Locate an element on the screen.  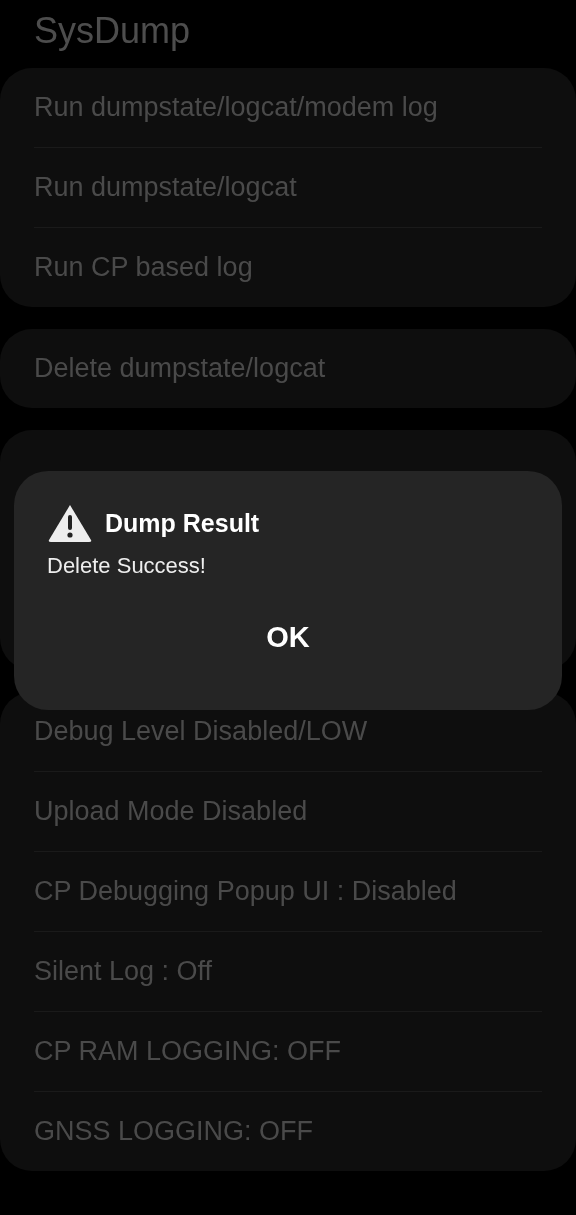
page-title: SysDump is located at coordinates (112, 31).